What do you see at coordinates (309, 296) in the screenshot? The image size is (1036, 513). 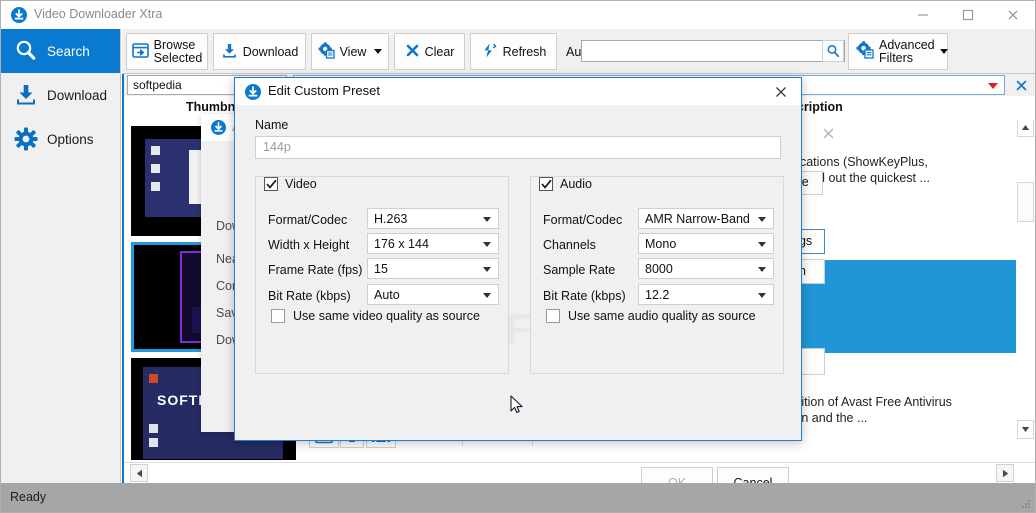 I see `video-bitrate-label: Bit Rate (kbps)` at bounding box center [309, 296].